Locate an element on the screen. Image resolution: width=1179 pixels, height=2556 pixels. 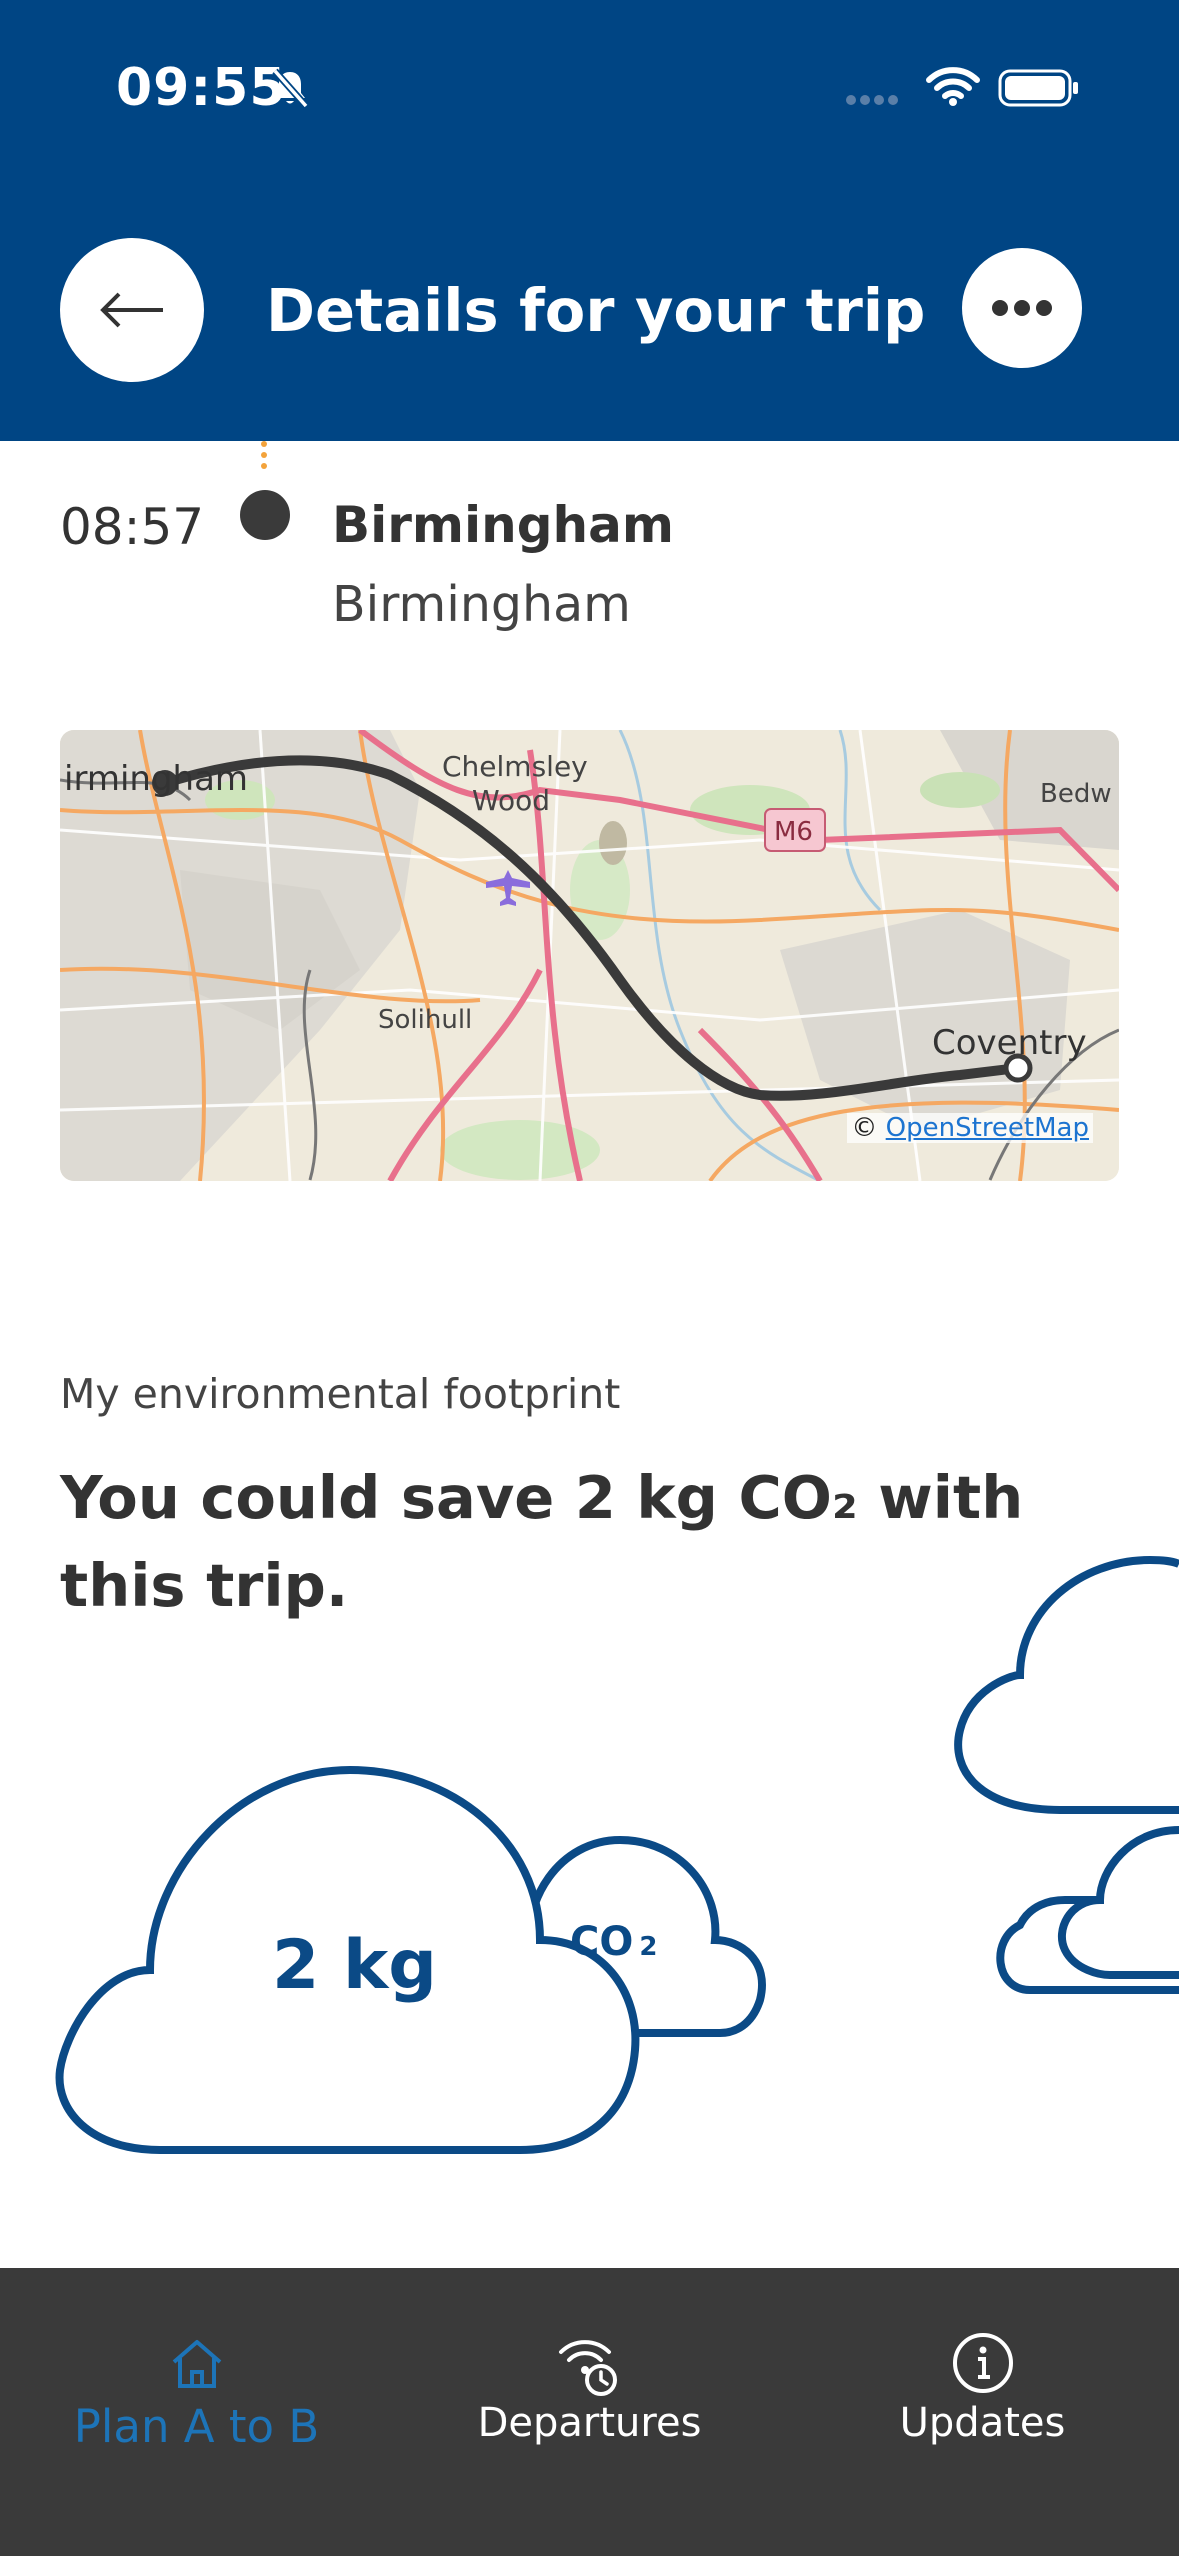
map-label-coventry: Coventry is located at coordinates (1009, 1043).